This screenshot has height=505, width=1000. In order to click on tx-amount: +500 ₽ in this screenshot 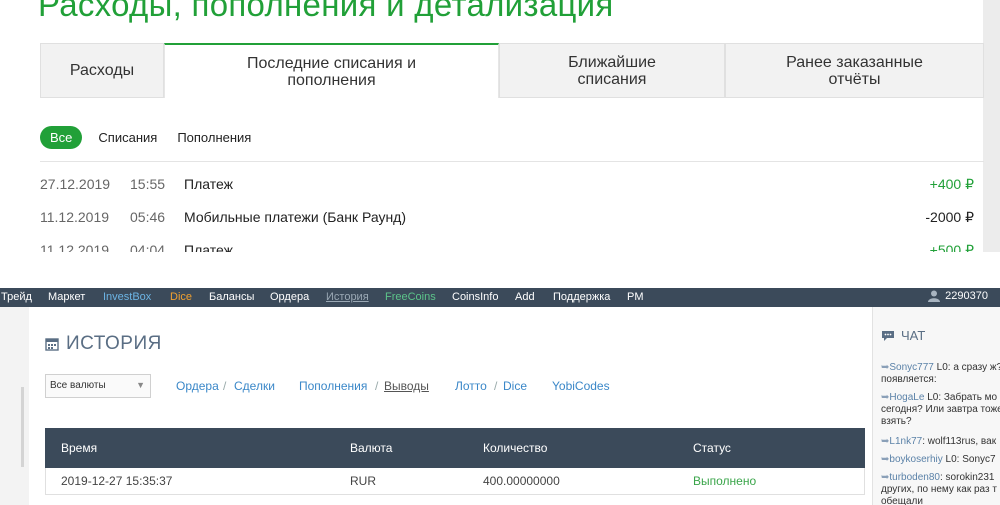, I will do `click(951, 247)`.